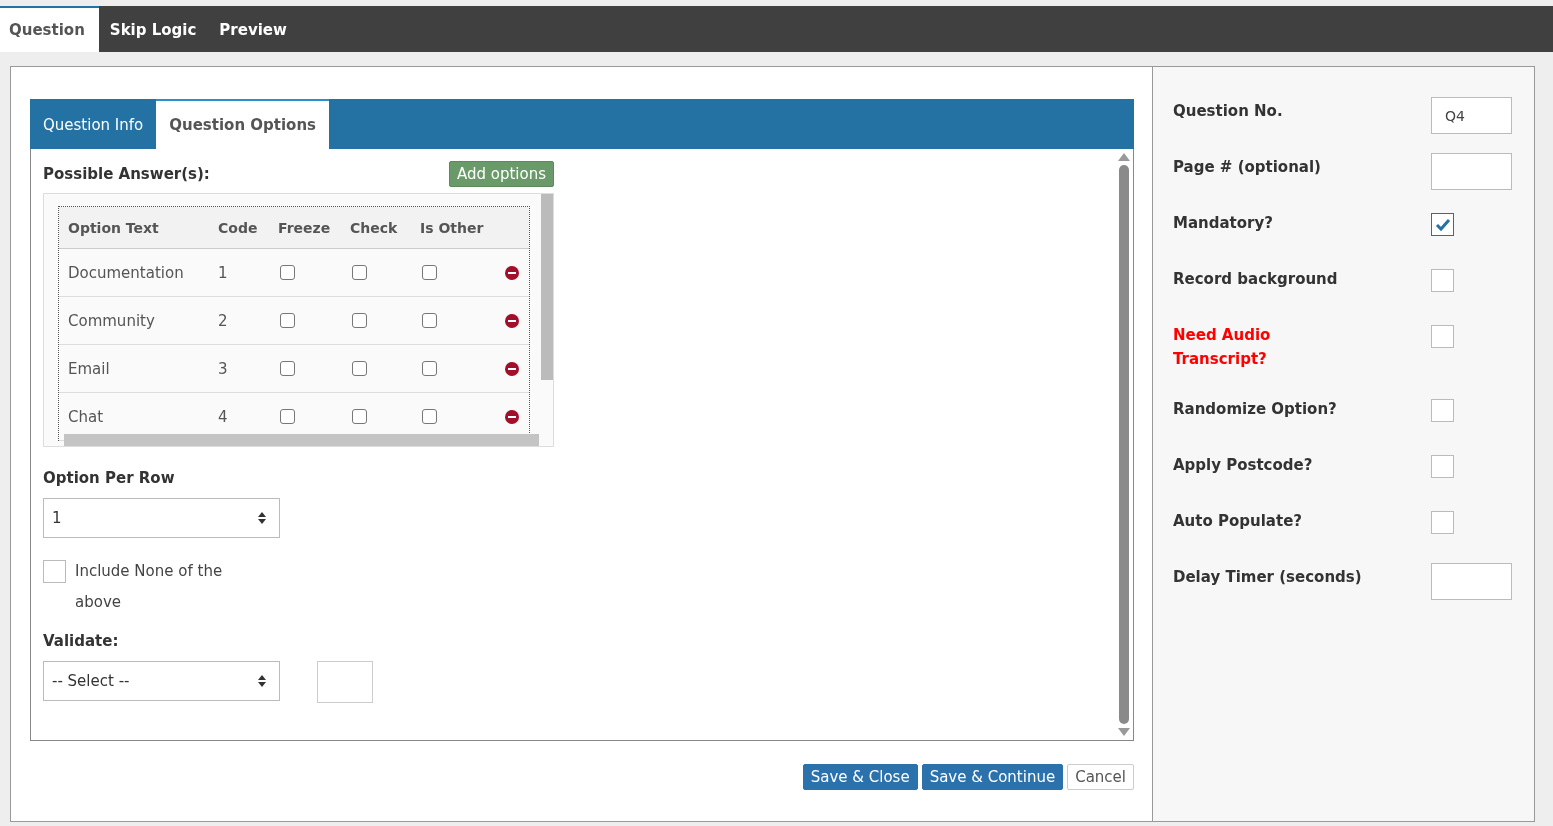 The width and height of the screenshot is (1553, 826). Describe the element at coordinates (301, 440) in the screenshot. I see `horizontal-scrollbar` at that location.